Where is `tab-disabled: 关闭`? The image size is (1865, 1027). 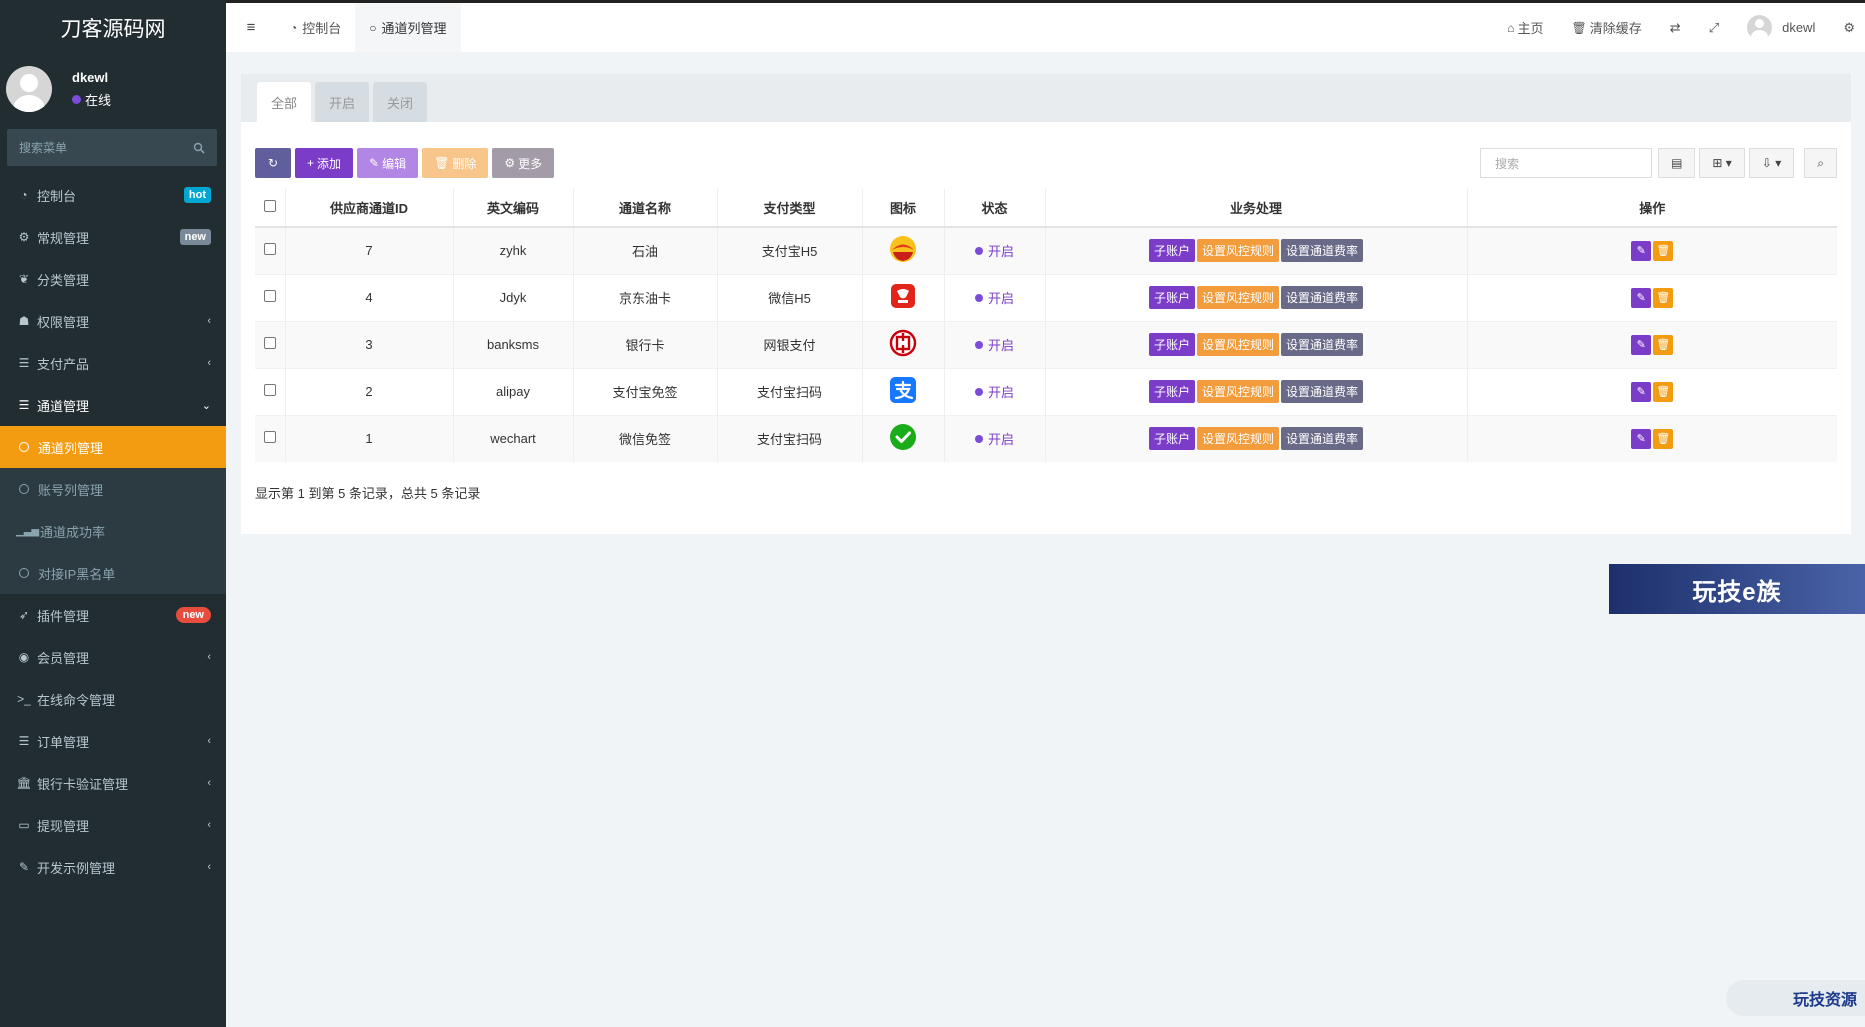
tab-disabled: 关闭 is located at coordinates (400, 102).